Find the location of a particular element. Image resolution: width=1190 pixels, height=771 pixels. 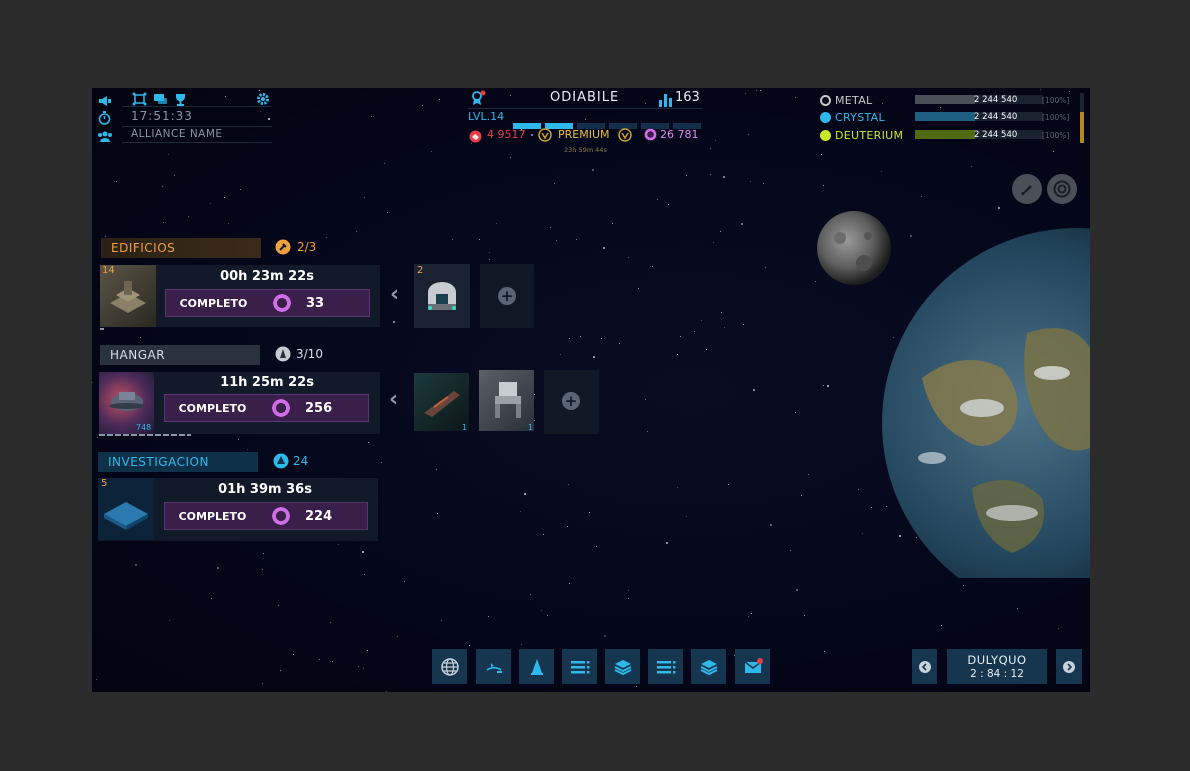

next-planet-button is located at coordinates (1069, 666).